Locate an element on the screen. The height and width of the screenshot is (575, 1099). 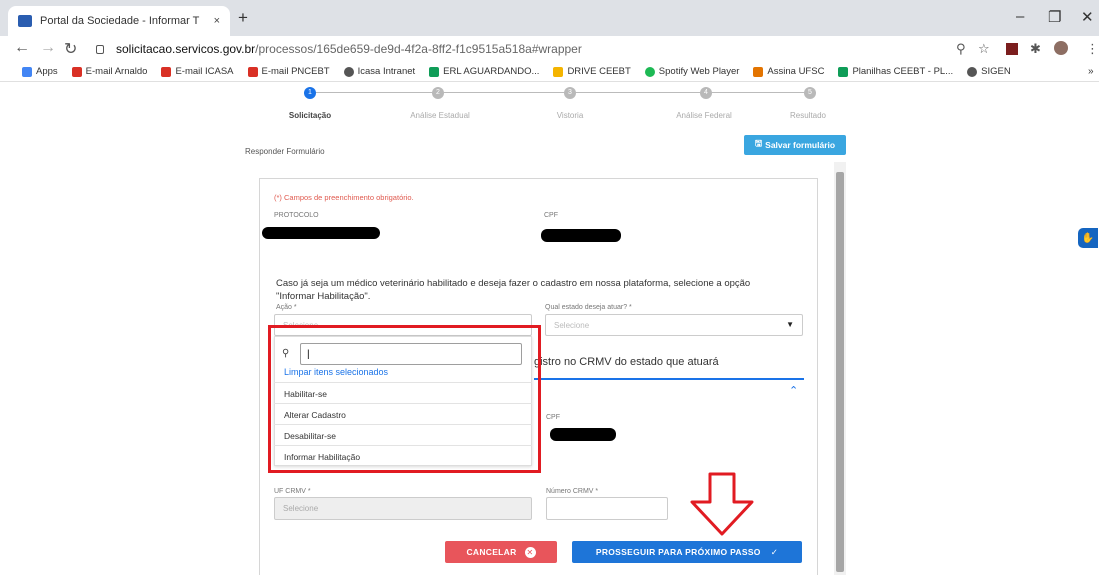
step-5-indicator: 5 is located at coordinates (810, 93).